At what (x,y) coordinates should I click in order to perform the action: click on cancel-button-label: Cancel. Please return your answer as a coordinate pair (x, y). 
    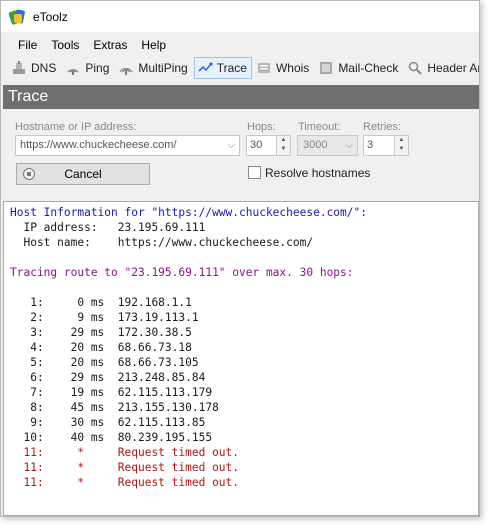
    Looking at the image, I should click on (83, 174).